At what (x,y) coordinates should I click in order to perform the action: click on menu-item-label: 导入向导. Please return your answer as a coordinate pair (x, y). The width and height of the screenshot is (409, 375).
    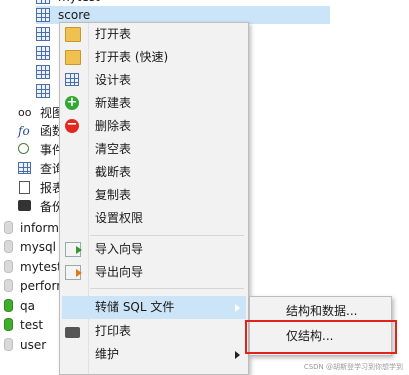
    Looking at the image, I should click on (119, 249).